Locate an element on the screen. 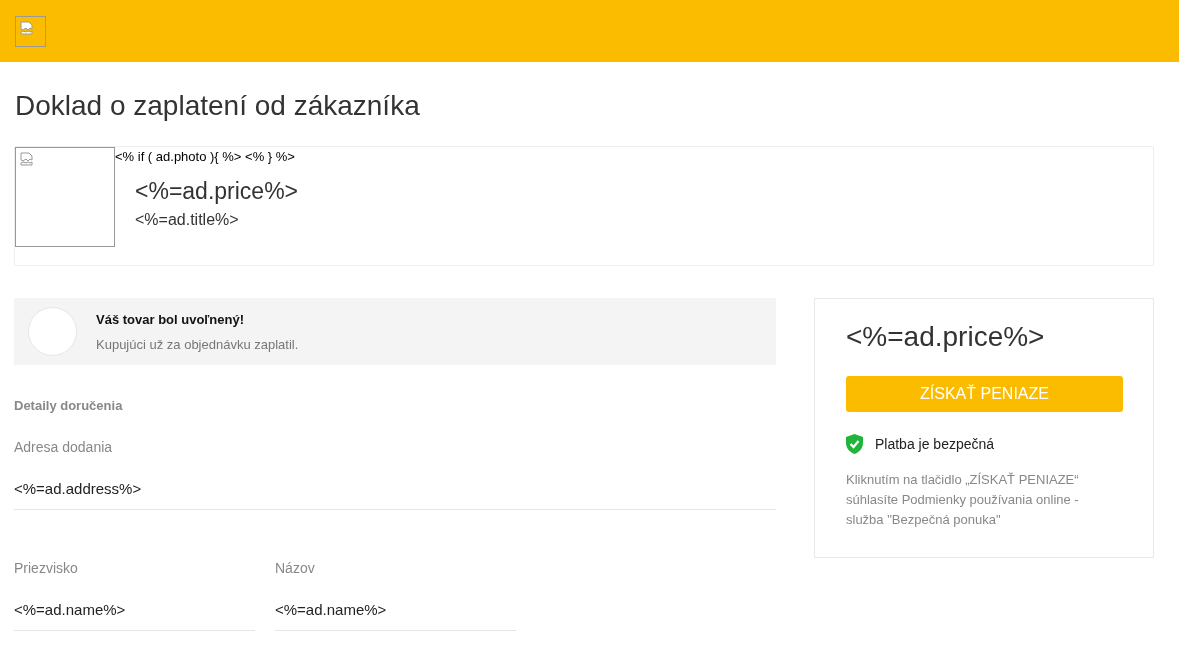 This screenshot has width=1179, height=663. terms-text: Kliknutím na tlačidlo „ZÍSKAŤ PENIAZE“ súhlasíte Podmienky používania online - služba "Bezpečná ponuka" is located at coordinates (963, 500).